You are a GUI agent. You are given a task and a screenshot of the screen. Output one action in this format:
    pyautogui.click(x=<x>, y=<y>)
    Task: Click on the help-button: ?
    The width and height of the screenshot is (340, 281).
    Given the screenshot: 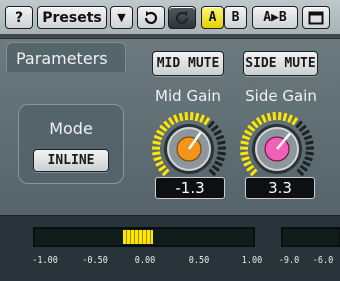 What is the action you would take?
    pyautogui.click(x=19, y=17)
    